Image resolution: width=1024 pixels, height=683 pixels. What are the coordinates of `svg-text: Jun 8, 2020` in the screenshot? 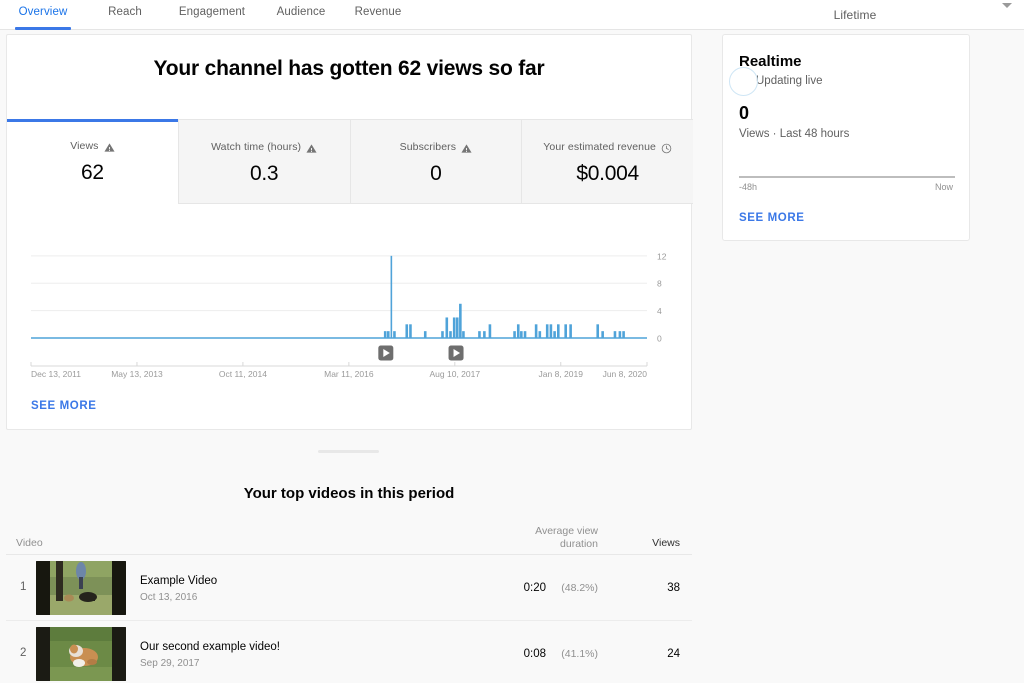 It's located at (625, 374).